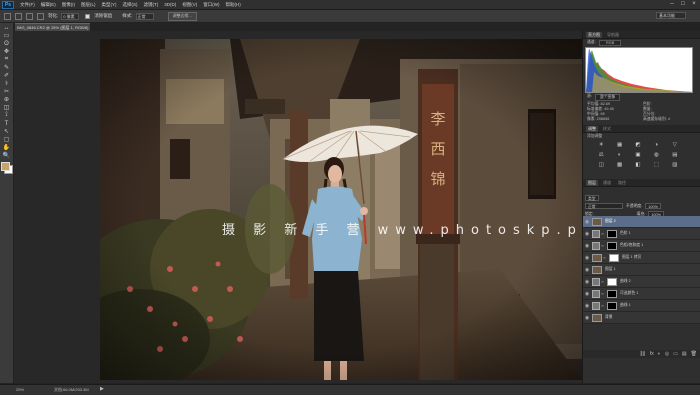 The image size is (700, 395). What do you see at coordinates (130, 5) in the screenshot?
I see `menu-select: 选择(S)` at bounding box center [130, 5].